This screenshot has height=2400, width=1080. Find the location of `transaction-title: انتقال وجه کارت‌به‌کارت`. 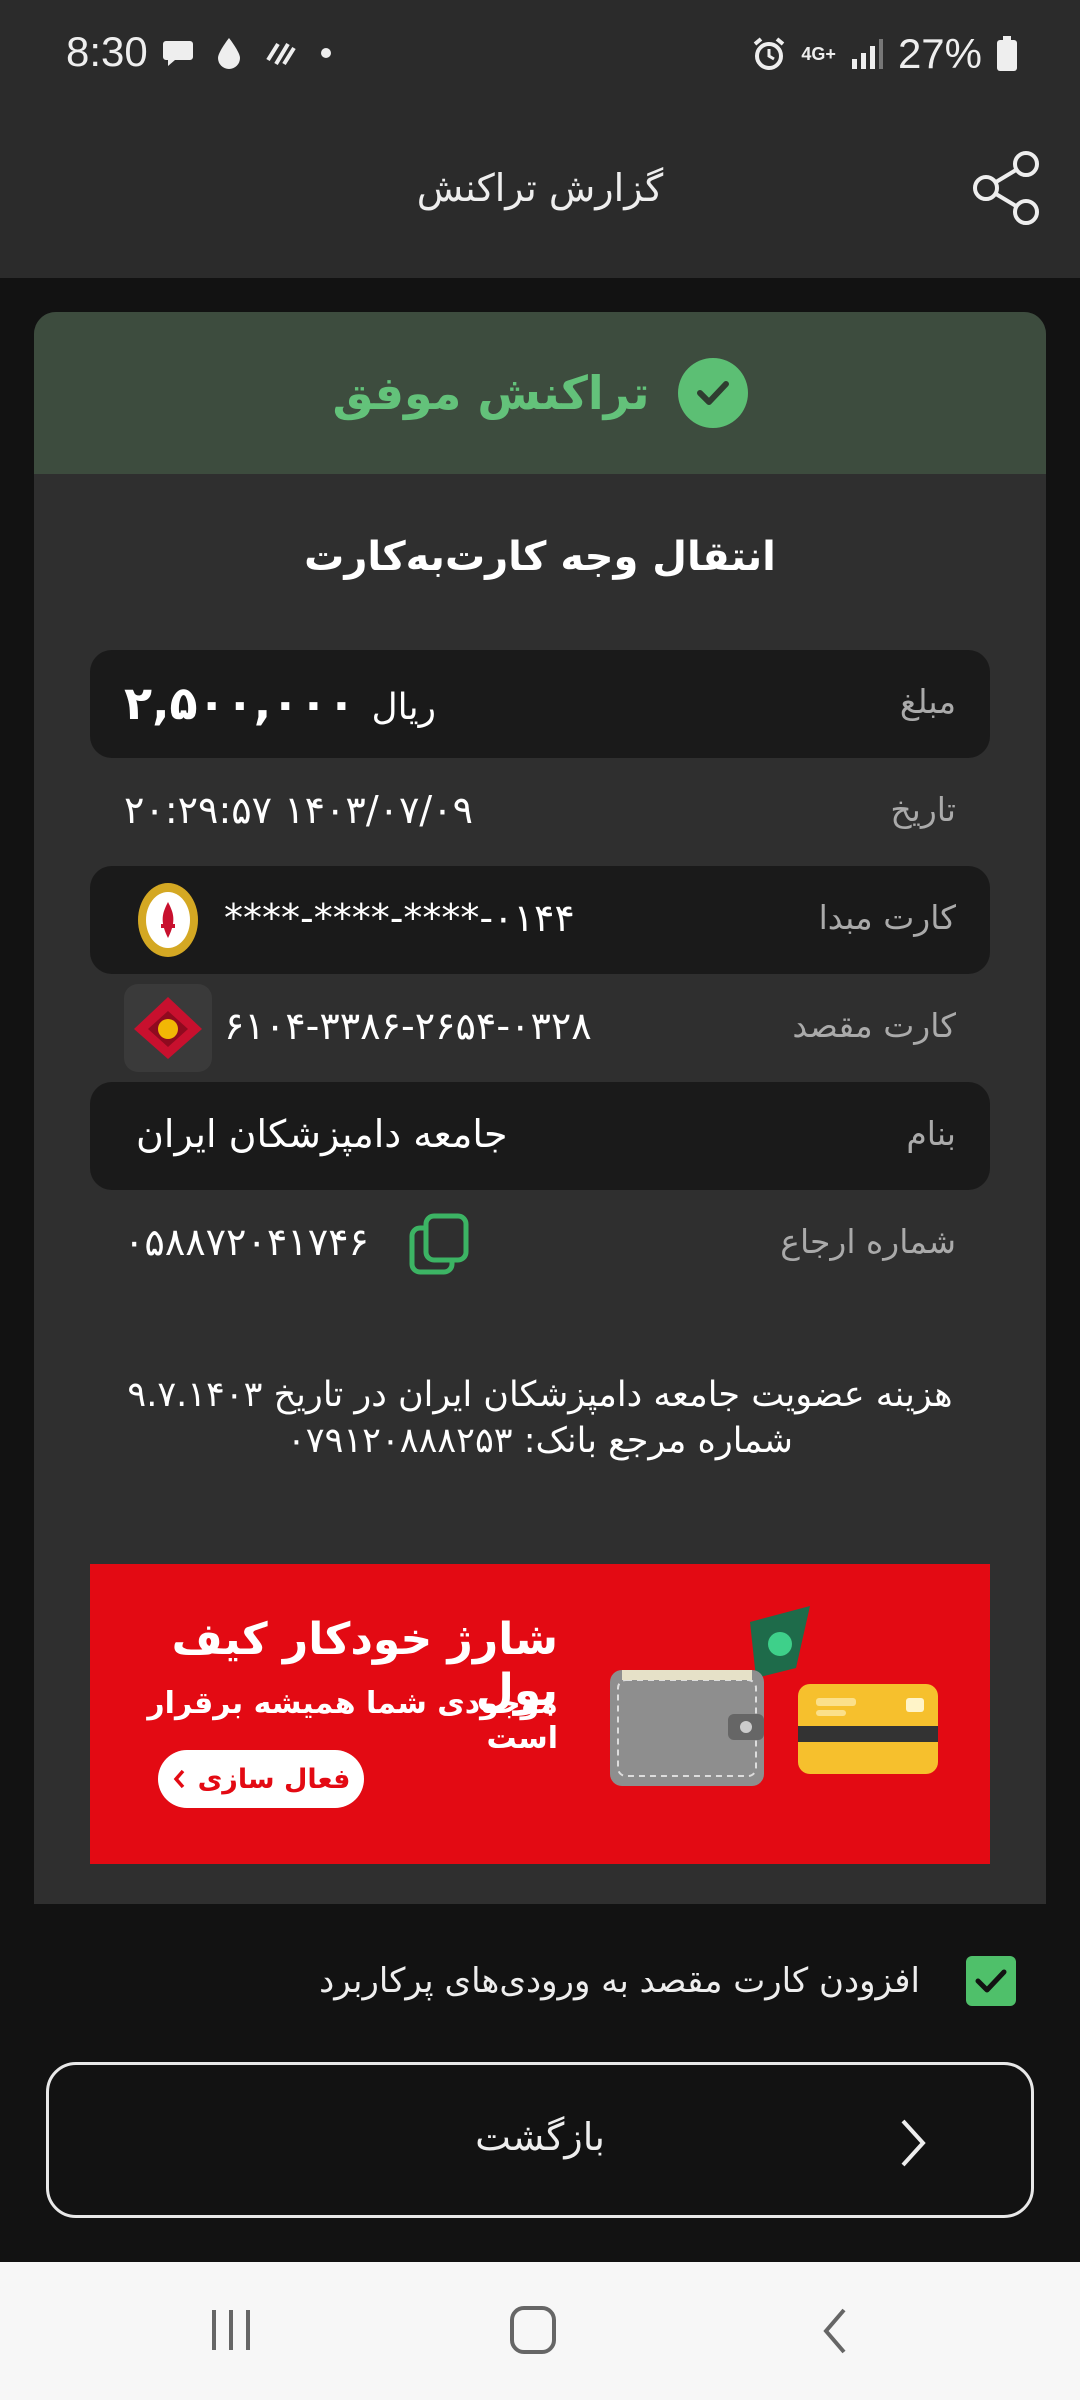

transaction-title: انتقال وجه کارت‌به‌کارت is located at coordinates (540, 557).